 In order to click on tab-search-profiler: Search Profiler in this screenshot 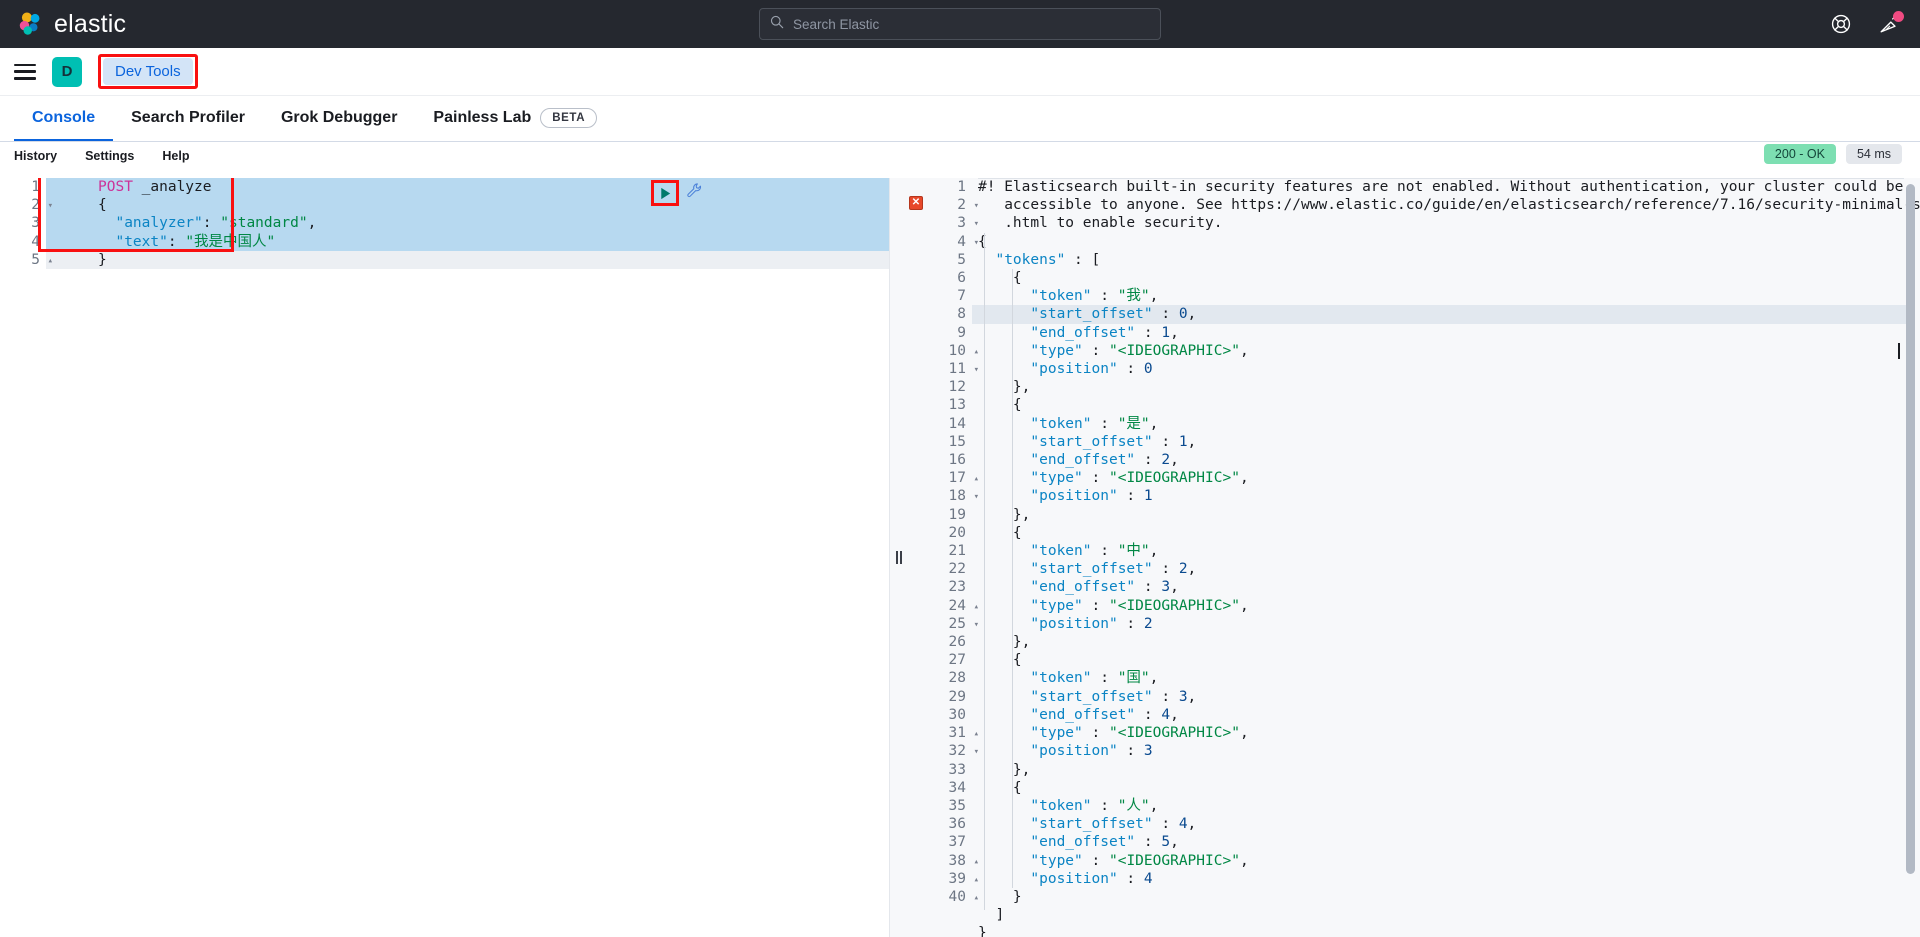, I will do `click(188, 118)`.